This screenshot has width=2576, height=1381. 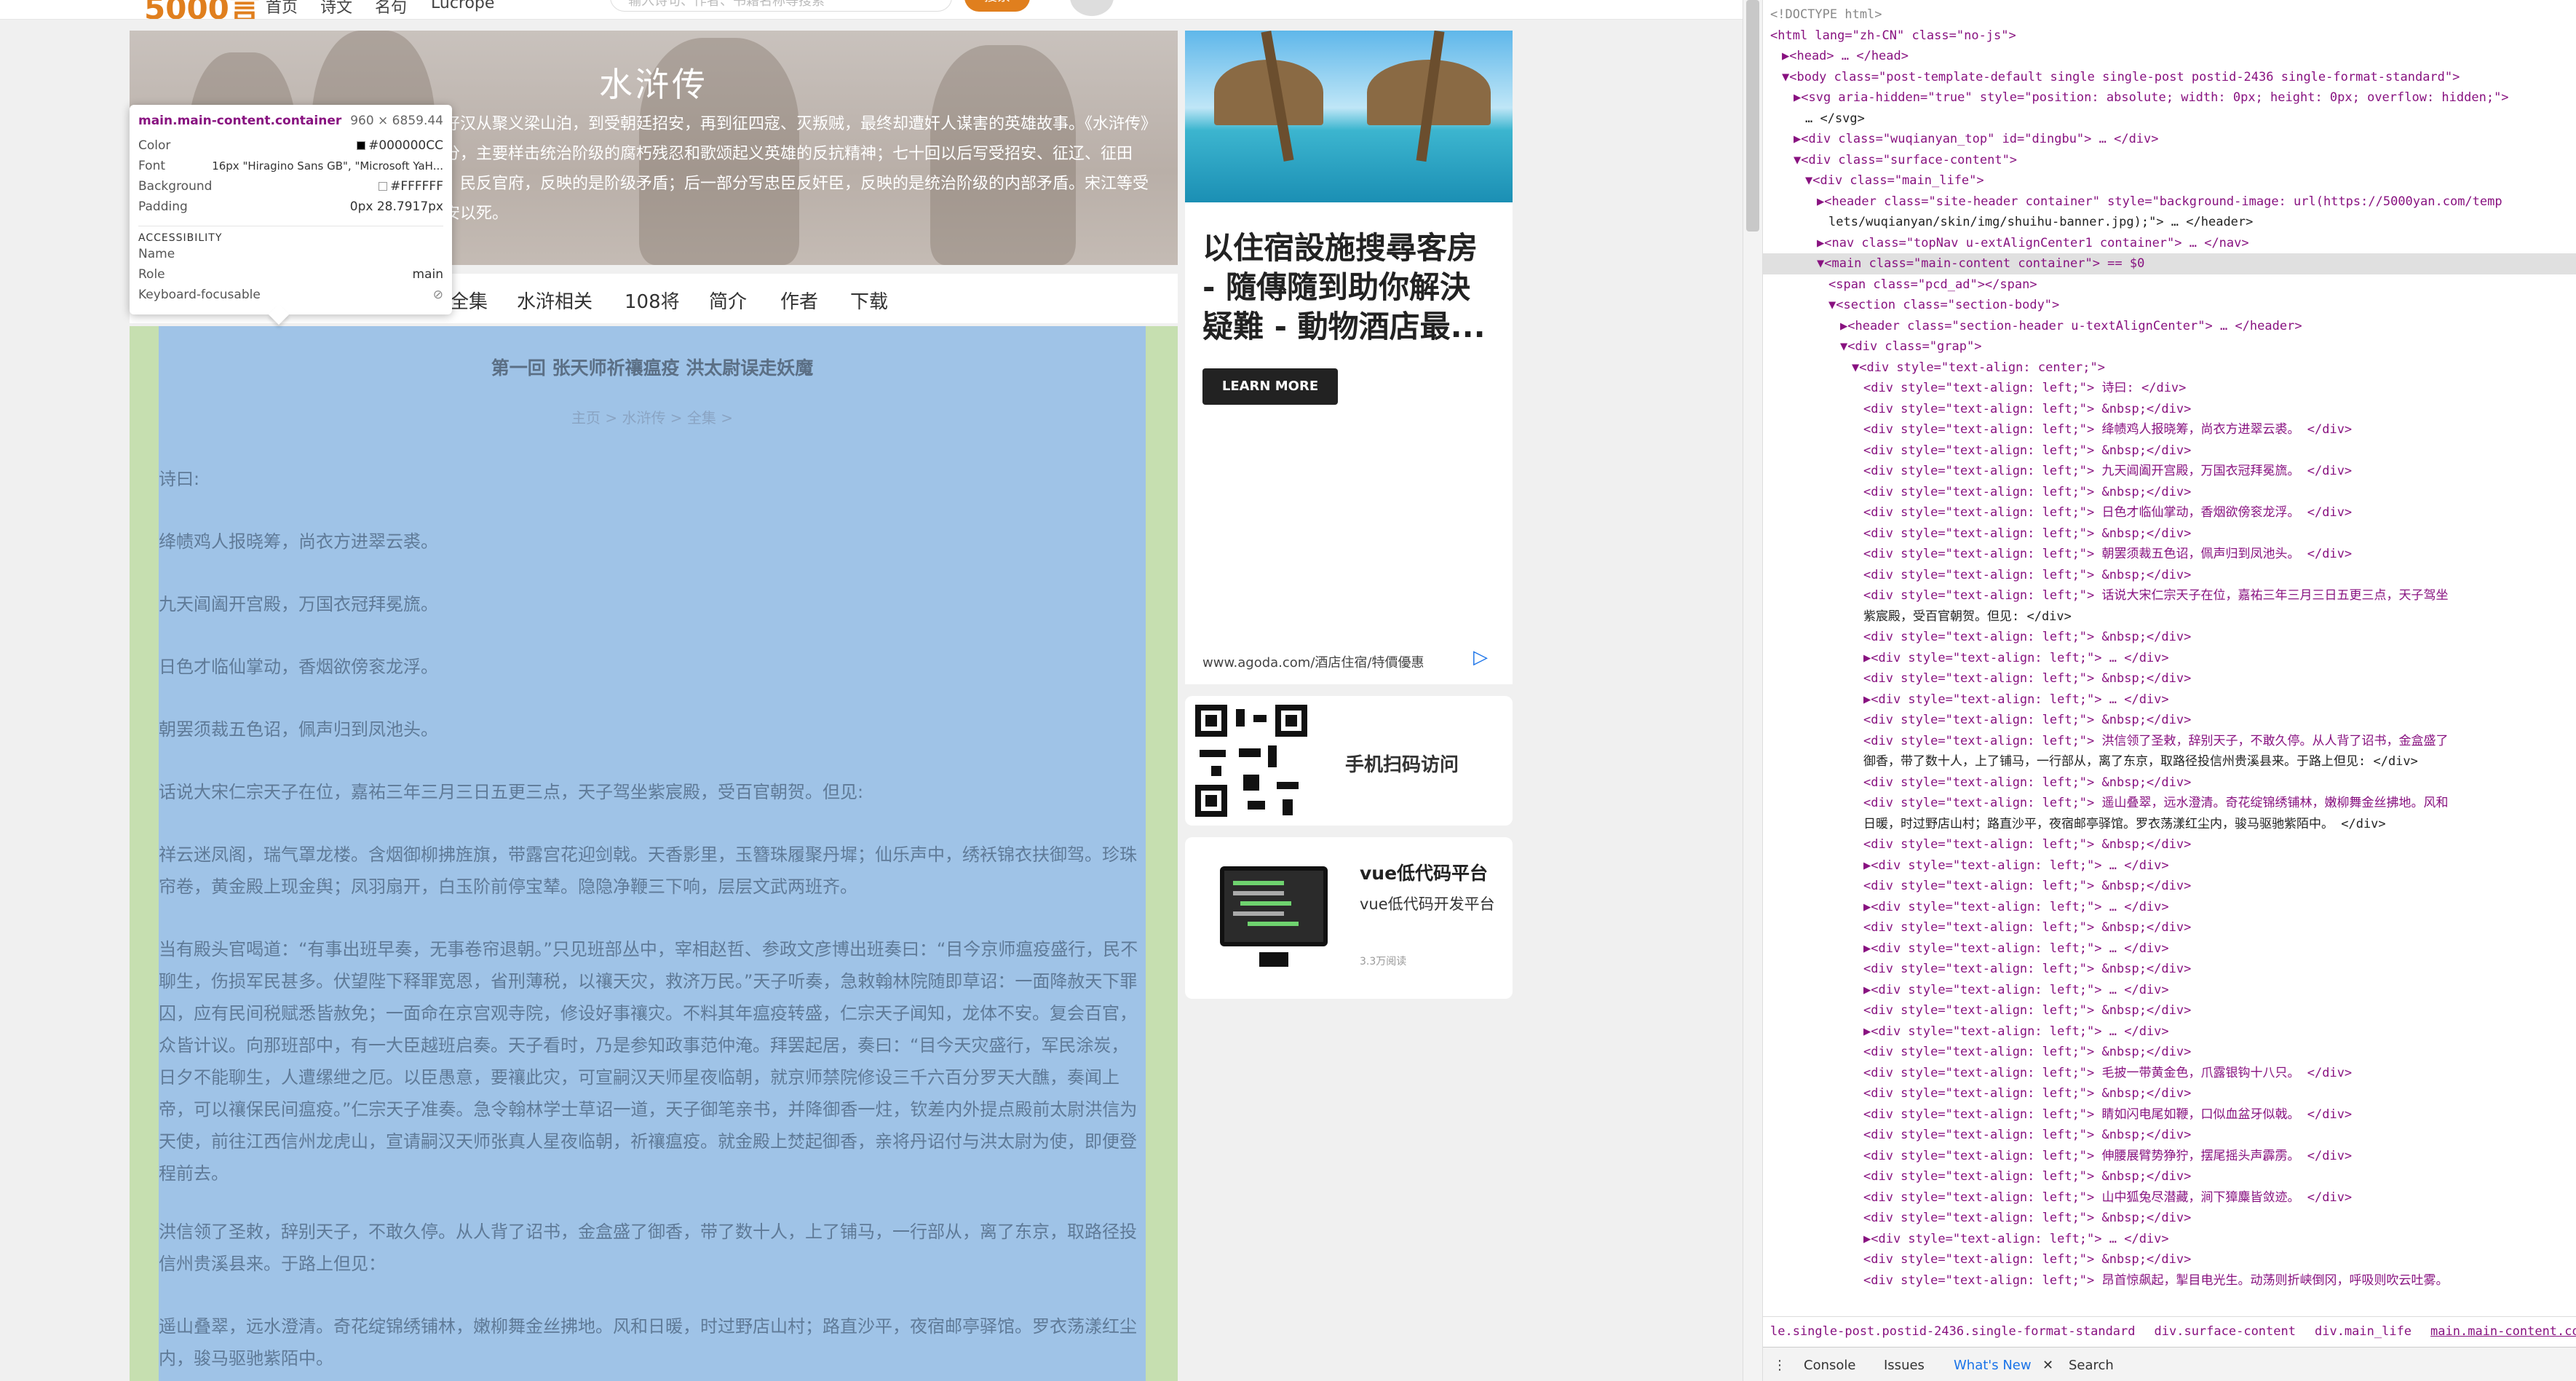 I want to click on search-input: 输入诗句、作者、书籍名称等搜索, so click(x=781, y=6).